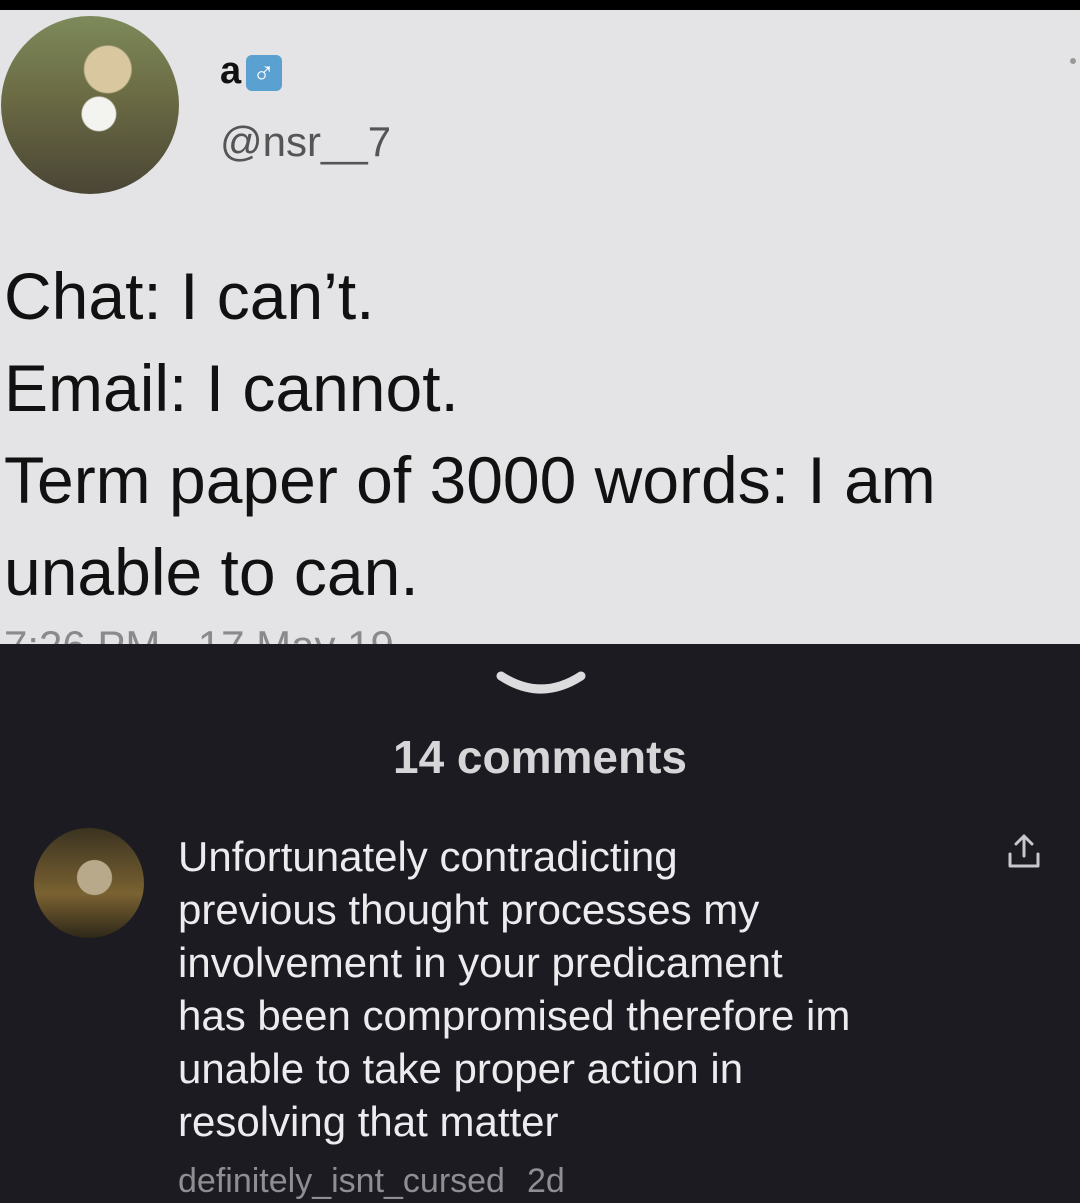  What do you see at coordinates (514, 1015) in the screenshot?
I see `comment-line: has been compromised therefore im` at bounding box center [514, 1015].